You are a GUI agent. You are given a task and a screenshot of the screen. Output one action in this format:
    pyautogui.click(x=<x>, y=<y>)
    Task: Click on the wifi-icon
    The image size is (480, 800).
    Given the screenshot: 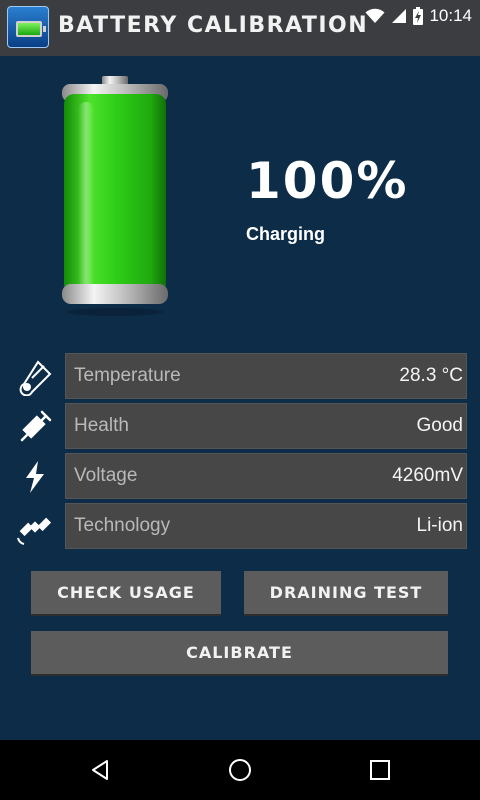 What is the action you would take?
    pyautogui.click(x=375, y=15)
    